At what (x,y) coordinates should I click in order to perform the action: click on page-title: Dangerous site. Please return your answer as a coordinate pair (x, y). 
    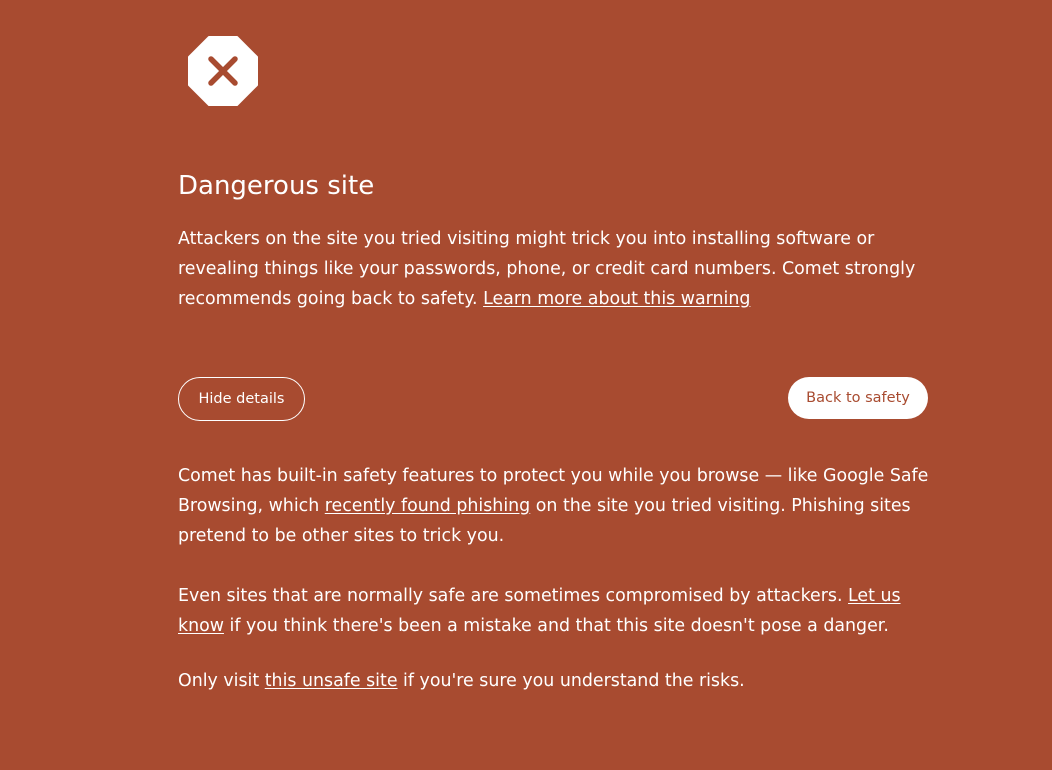
    Looking at the image, I should click on (276, 186).